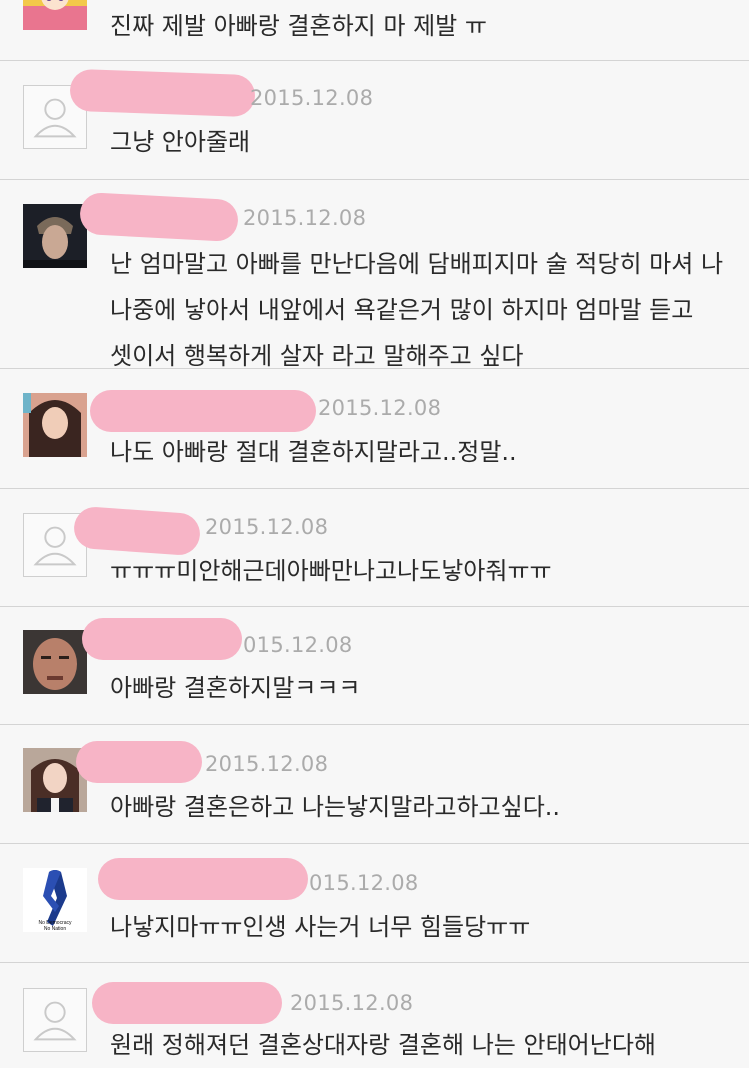 This screenshot has height=1068, width=749. Describe the element at coordinates (298, 26) in the screenshot. I see `comment-text: 진짜 제발 아빠랑 결혼하지 마 제발 ㅠ` at that location.